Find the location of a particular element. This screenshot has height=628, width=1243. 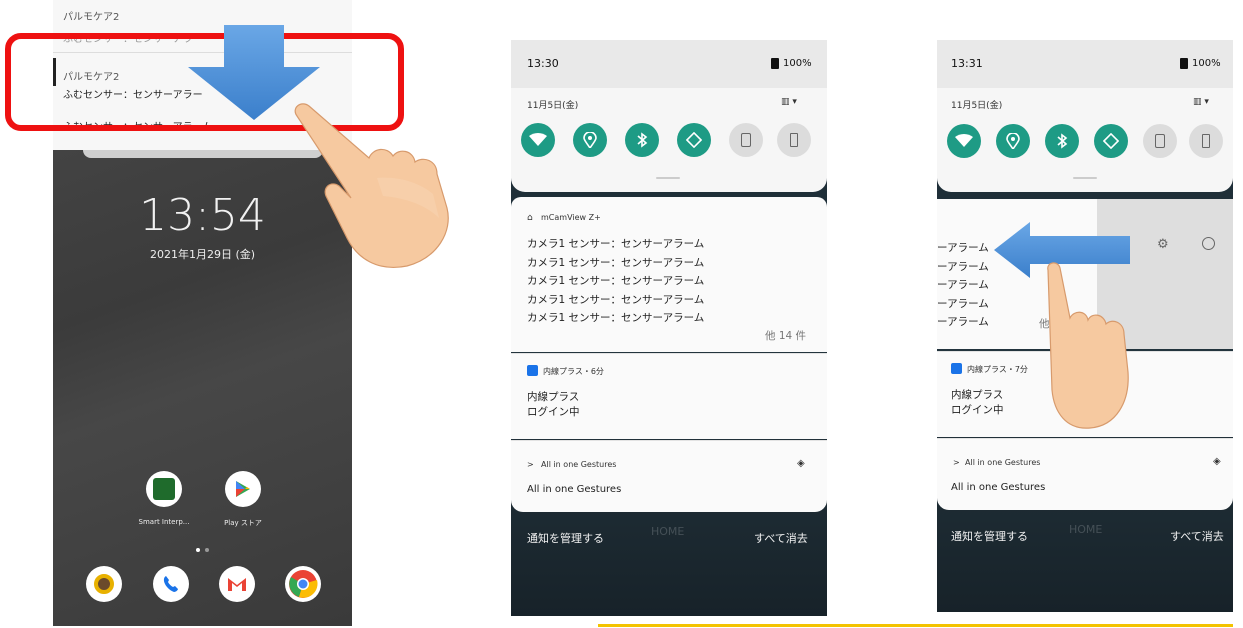

more-count: 他 14 件 is located at coordinates (786, 336).